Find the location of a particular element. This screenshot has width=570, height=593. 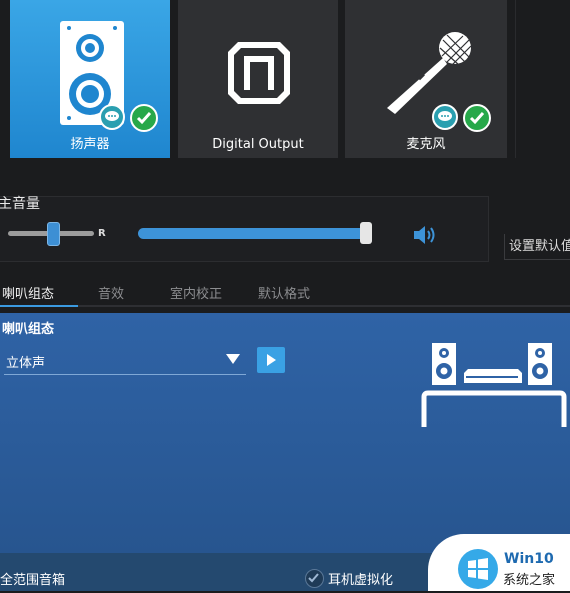

microphone-icon is located at coordinates (429, 75).